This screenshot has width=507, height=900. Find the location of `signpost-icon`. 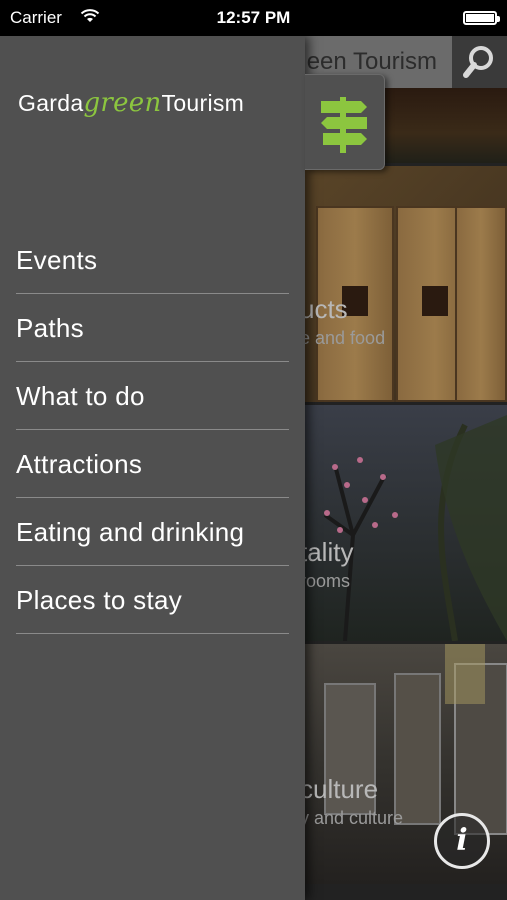

signpost-icon is located at coordinates (344, 125).